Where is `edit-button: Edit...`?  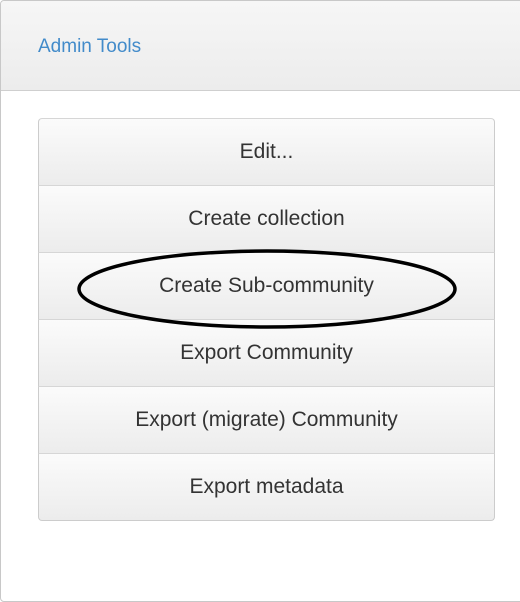 edit-button: Edit... is located at coordinates (266, 152).